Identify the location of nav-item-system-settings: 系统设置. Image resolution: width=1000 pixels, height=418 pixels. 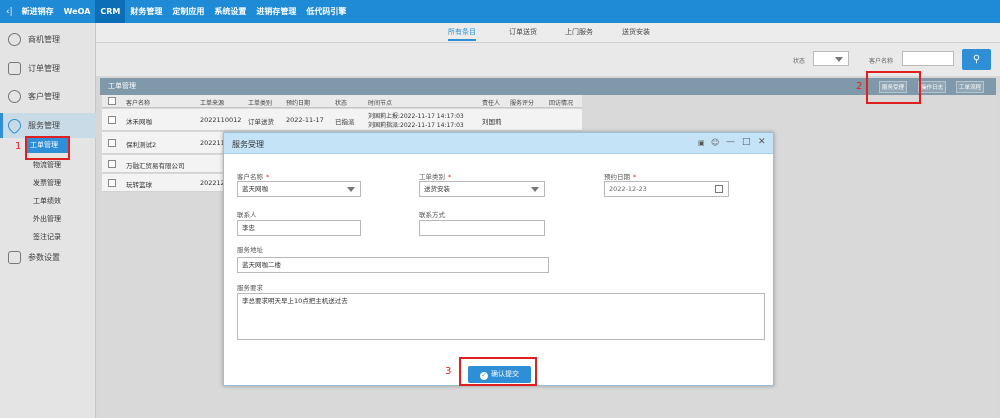
(230, 11).